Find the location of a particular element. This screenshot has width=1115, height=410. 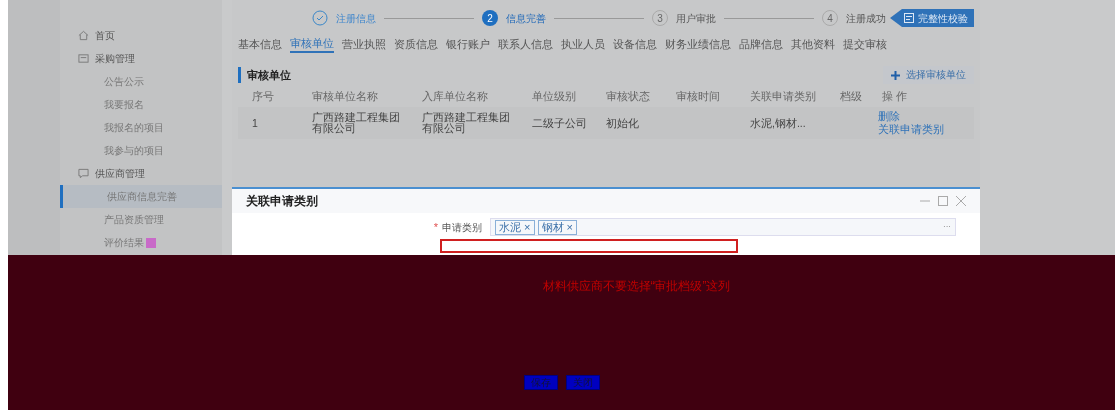

column-header: 入库单位名称 is located at coordinates (455, 97).